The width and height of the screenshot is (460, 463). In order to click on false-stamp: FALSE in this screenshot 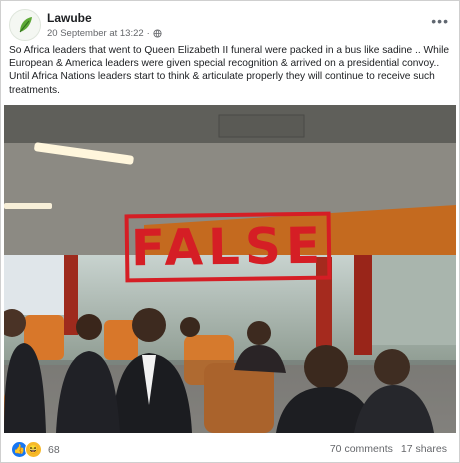, I will do `click(228, 247)`.